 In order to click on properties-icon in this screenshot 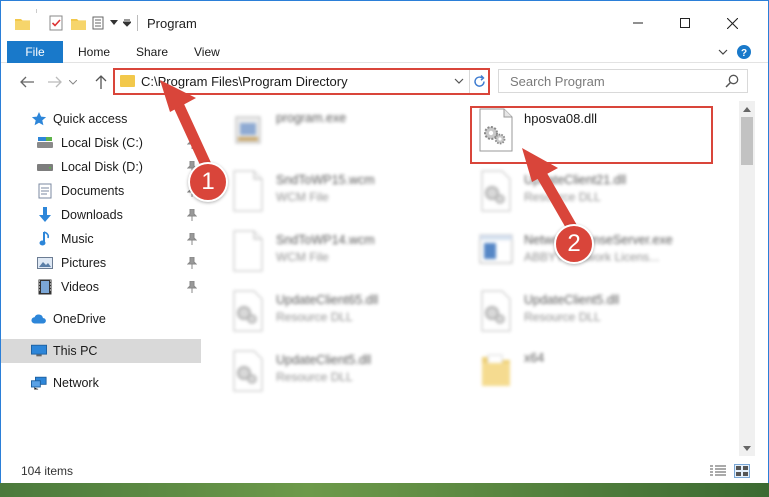, I will do `click(56, 23)`.